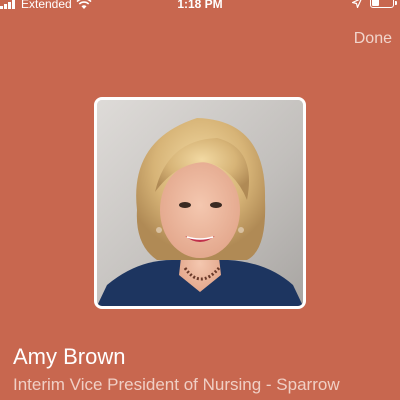 Image resolution: width=400 pixels, height=400 pixels. Describe the element at coordinates (373, 39) in the screenshot. I see `done-button: Done` at that location.